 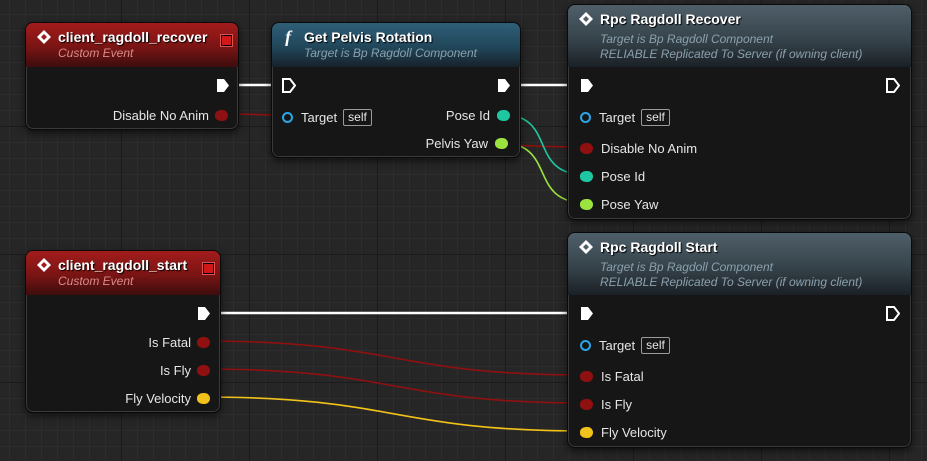 I want to click on pin-row-pose-yaw: Pose Yaw, so click(x=619, y=204).